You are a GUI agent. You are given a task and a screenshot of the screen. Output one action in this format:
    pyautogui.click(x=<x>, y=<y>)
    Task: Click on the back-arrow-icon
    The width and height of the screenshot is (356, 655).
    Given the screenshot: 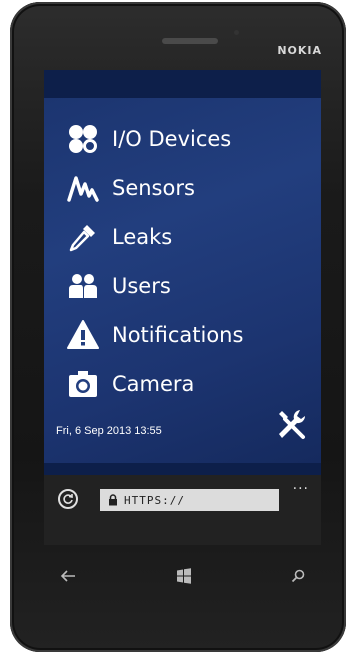 What is the action you would take?
    pyautogui.click(x=67, y=576)
    